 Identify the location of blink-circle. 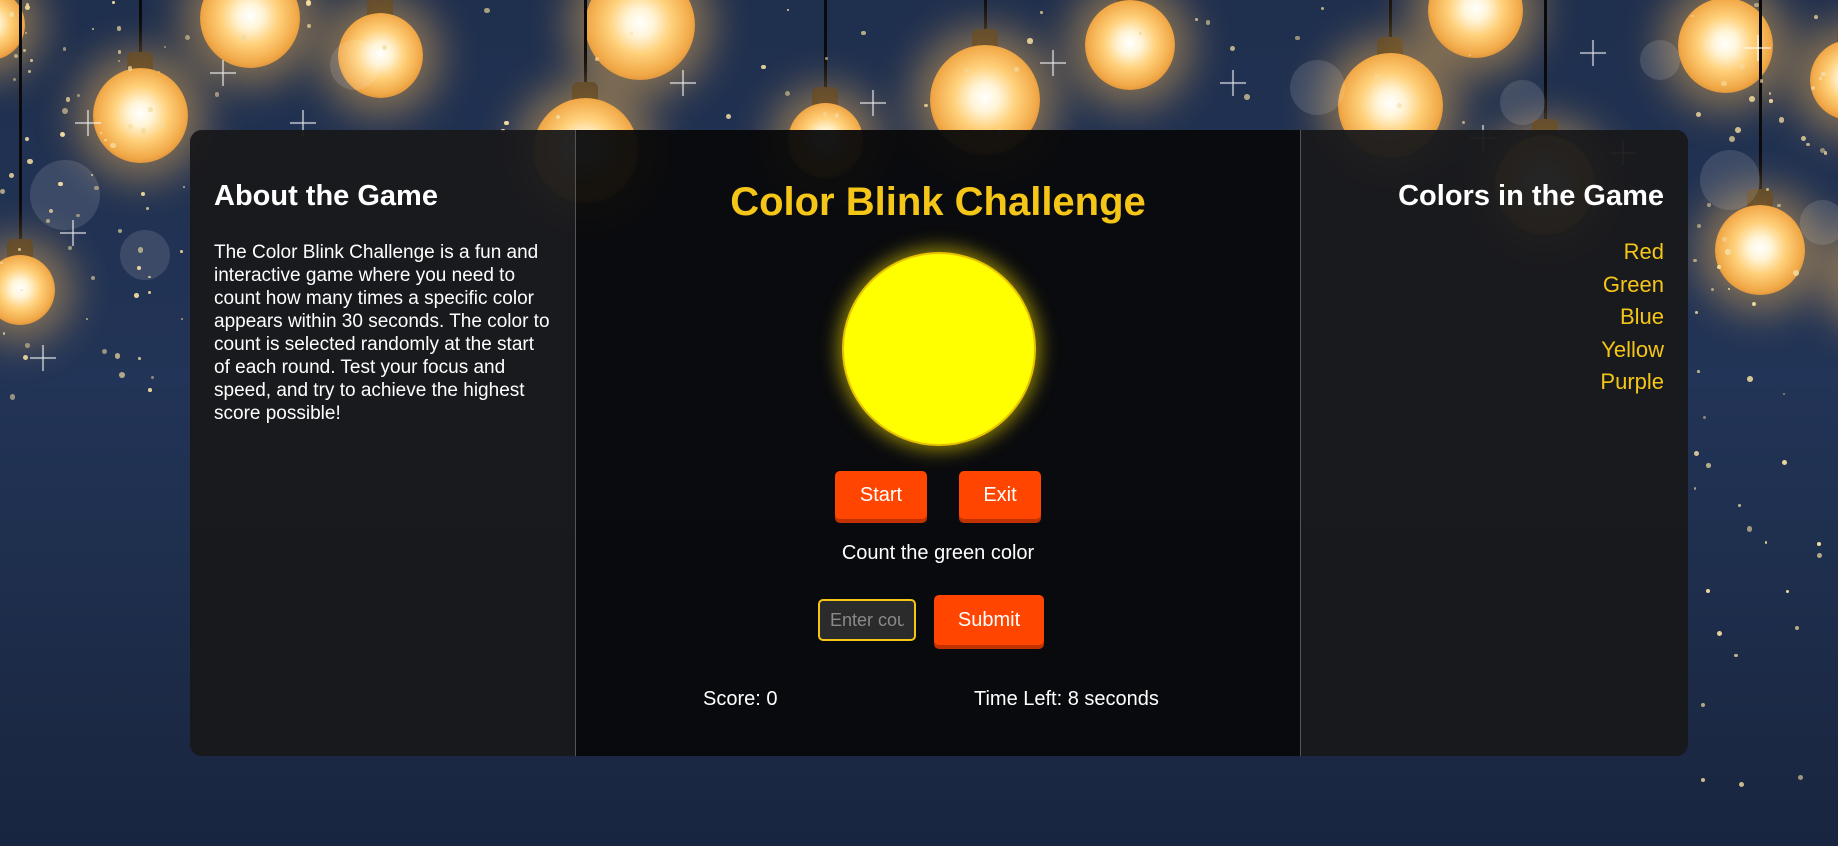
(939, 349).